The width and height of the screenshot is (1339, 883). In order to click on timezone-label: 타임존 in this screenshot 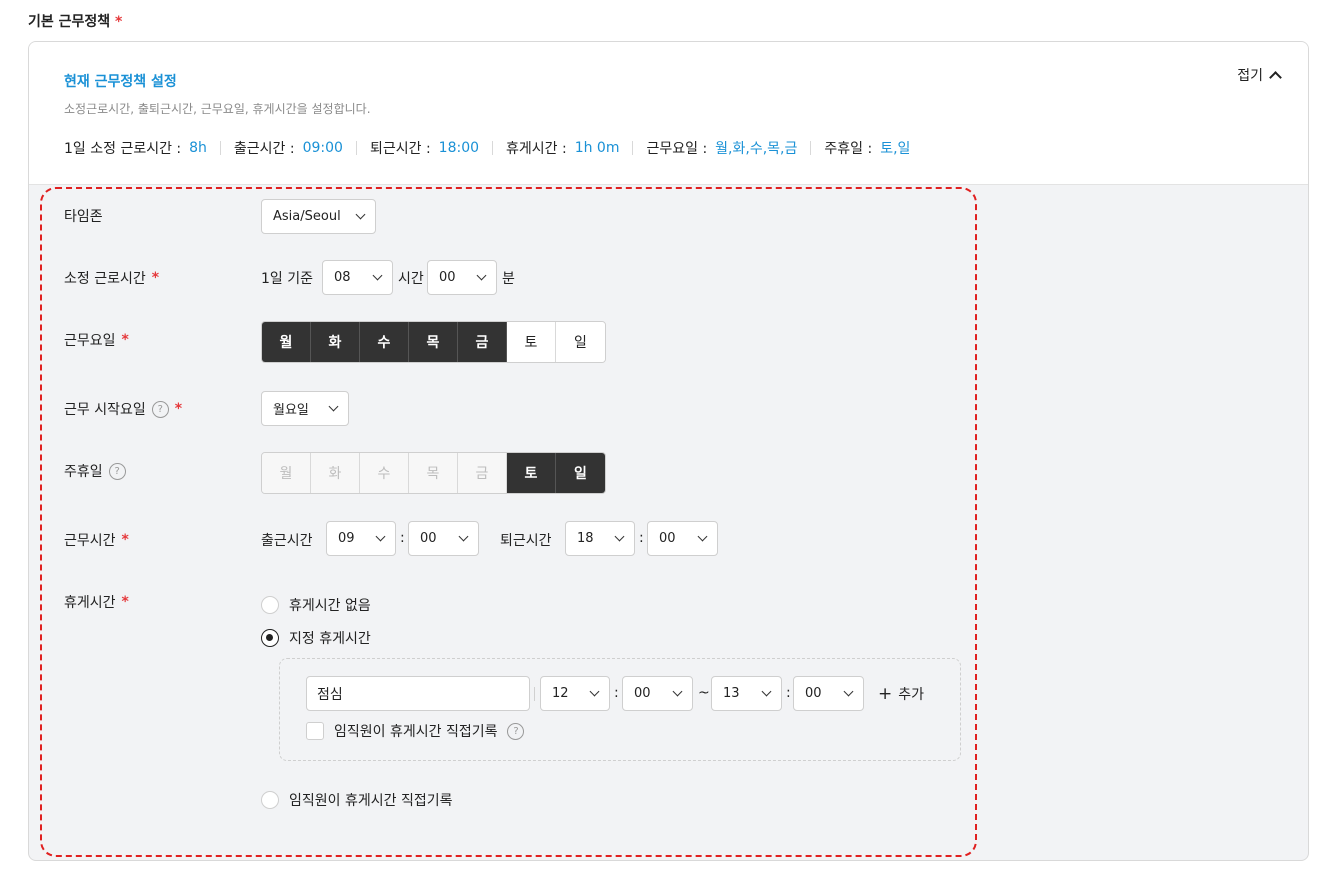, I will do `click(83, 216)`.